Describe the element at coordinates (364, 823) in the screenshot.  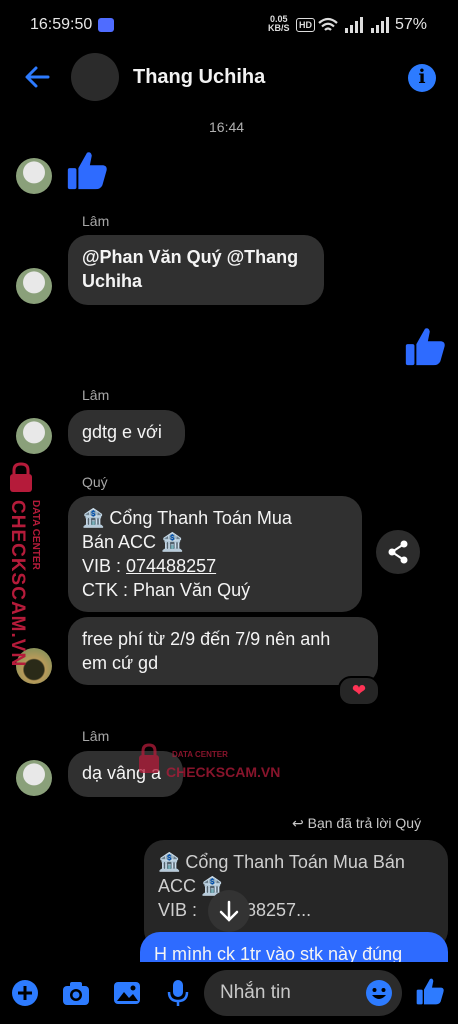
I see `reply-label: Bạn đã trả lời Quý` at that location.